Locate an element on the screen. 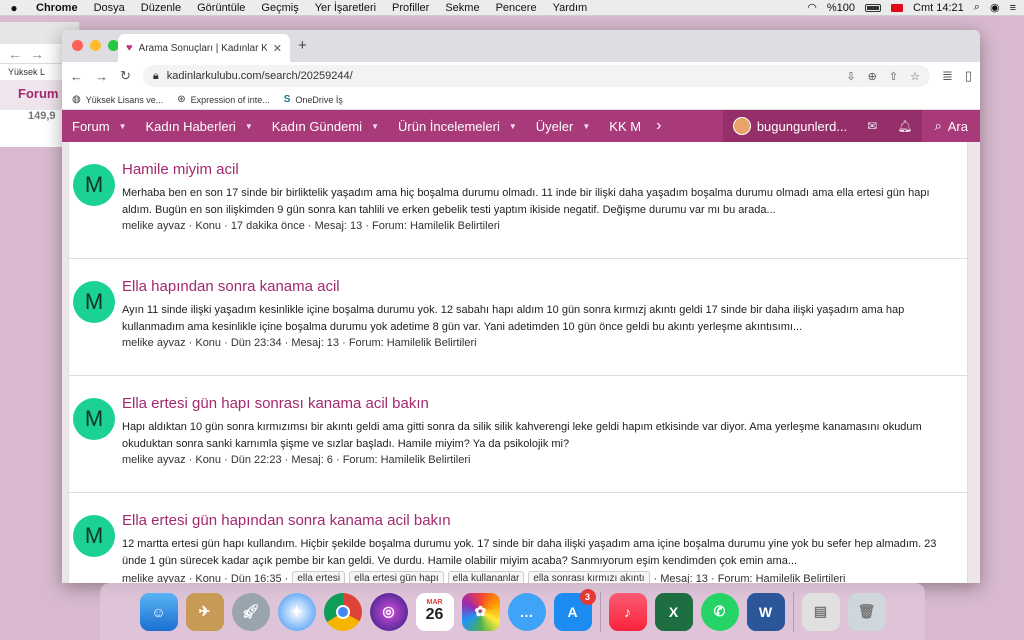  result-title-link: Ella hapından sonra kanama acil is located at coordinates (231, 286).